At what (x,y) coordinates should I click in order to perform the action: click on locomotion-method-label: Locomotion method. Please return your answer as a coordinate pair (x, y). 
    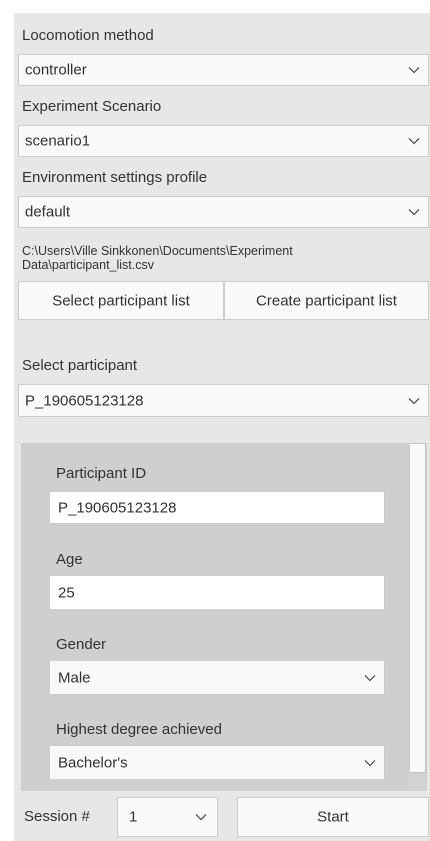
    Looking at the image, I should click on (88, 35).